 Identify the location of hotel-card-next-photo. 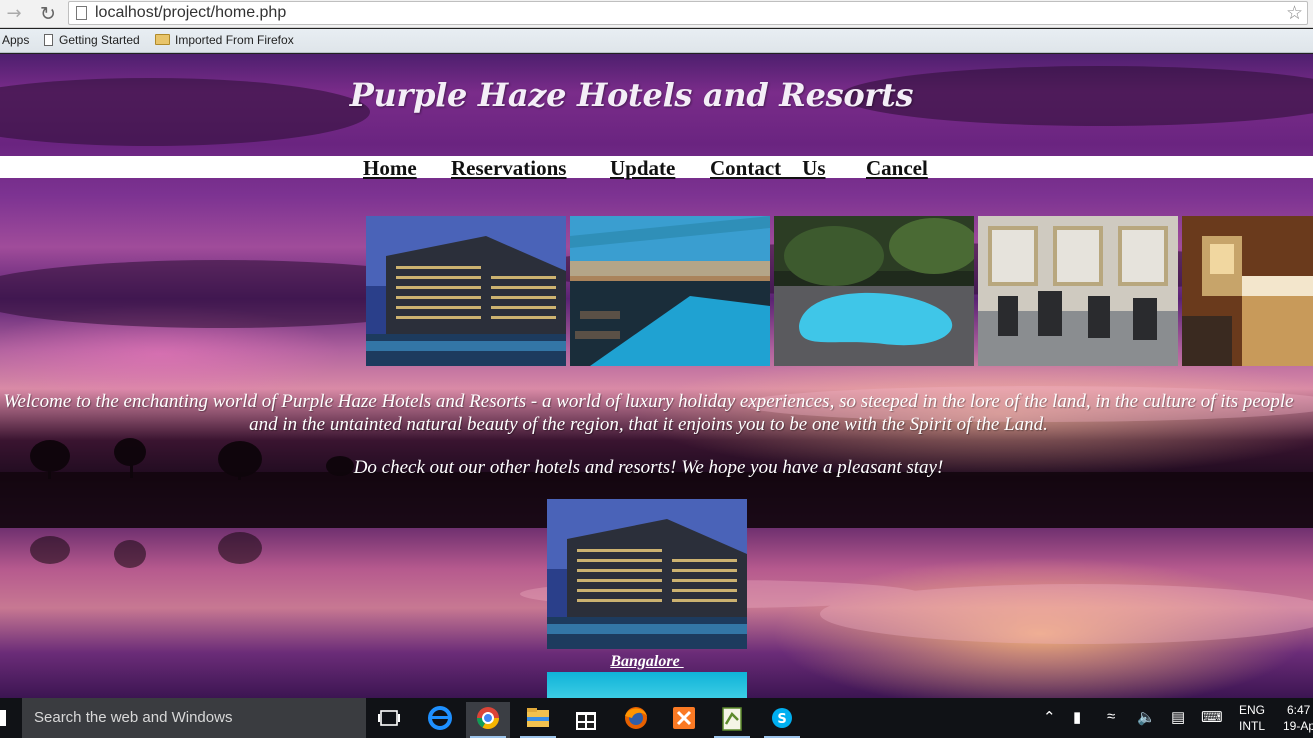
(647, 685).